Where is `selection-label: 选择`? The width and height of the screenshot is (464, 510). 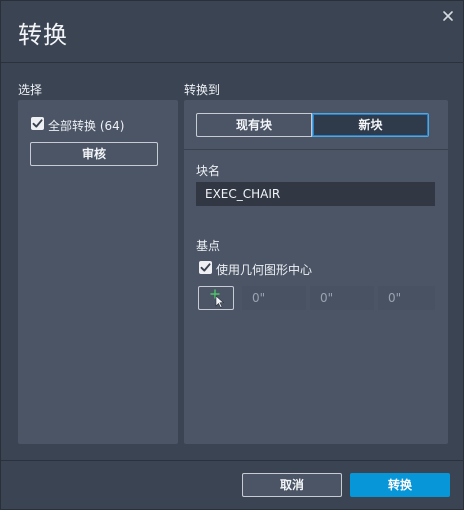
selection-label: 选择 is located at coordinates (30, 90).